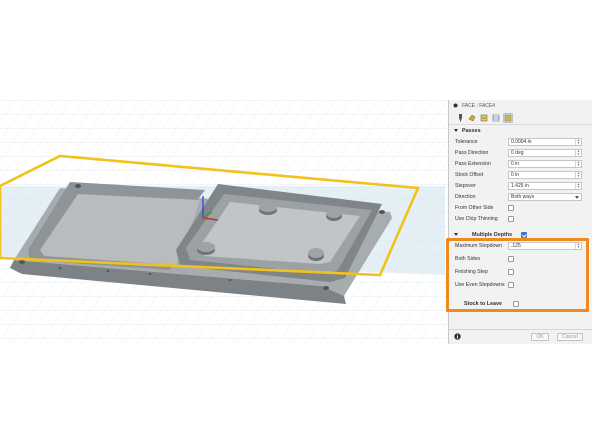  I want to click on stepover-input: 1.425 in ▴ ▾, so click(545, 185).